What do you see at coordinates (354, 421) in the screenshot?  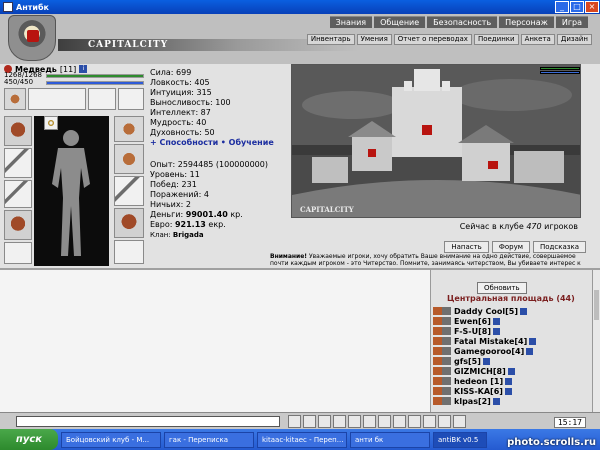 I see `translit-icon` at bounding box center [354, 421].